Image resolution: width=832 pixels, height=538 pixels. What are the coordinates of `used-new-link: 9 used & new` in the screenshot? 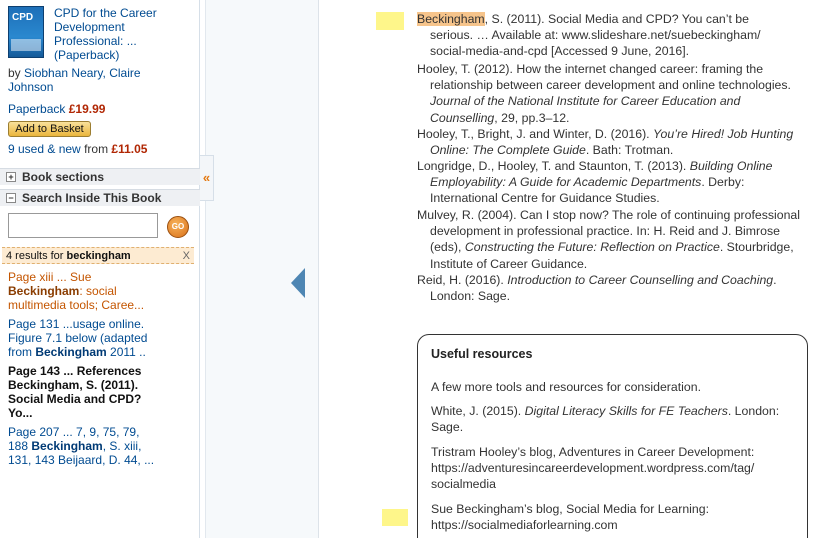 It's located at (44, 149).